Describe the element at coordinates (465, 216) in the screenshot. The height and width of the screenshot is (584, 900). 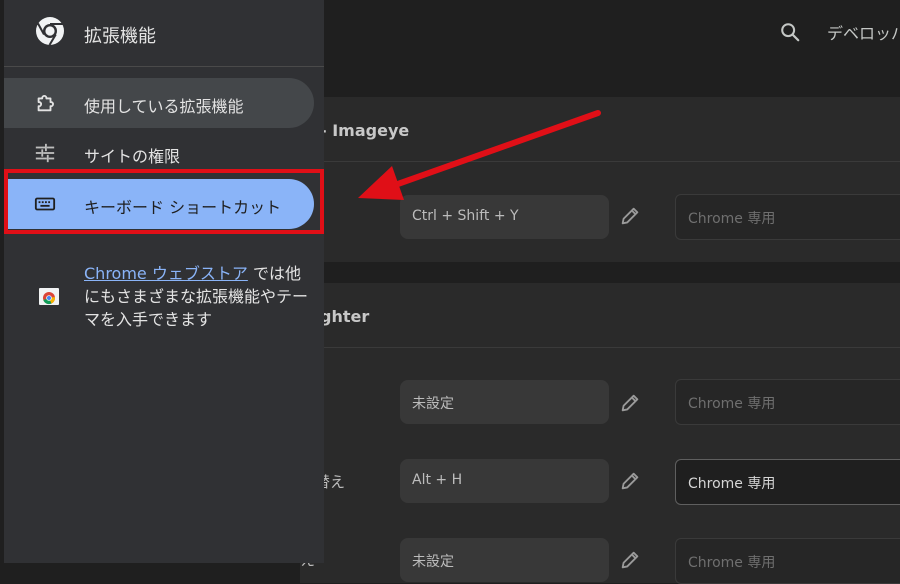
I see `shortcut-value: Ctrl + Shift + Y` at that location.